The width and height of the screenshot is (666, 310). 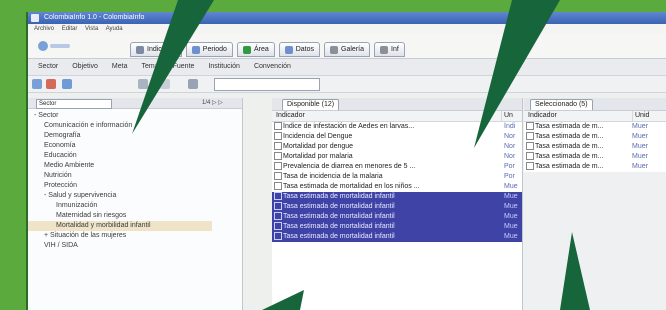 What do you see at coordinates (517, 74) in the screenshot?
I see `callout-pointer-available` at bounding box center [517, 74].